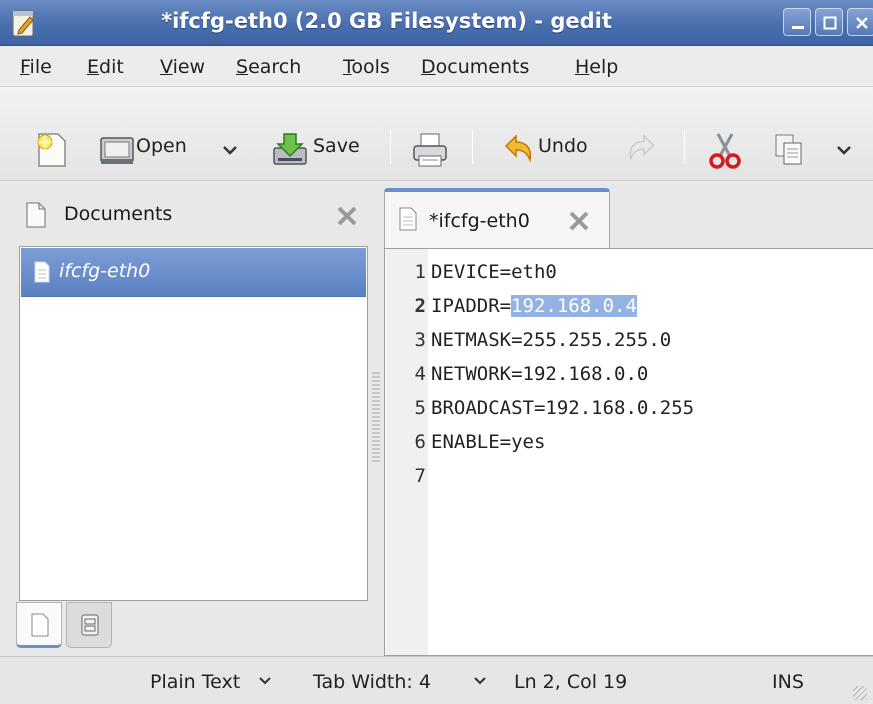 This screenshot has width=873, height=704. What do you see at coordinates (407, 452) in the screenshot?
I see `line-number-gutter: 1 2 3 4 5 6 7` at bounding box center [407, 452].